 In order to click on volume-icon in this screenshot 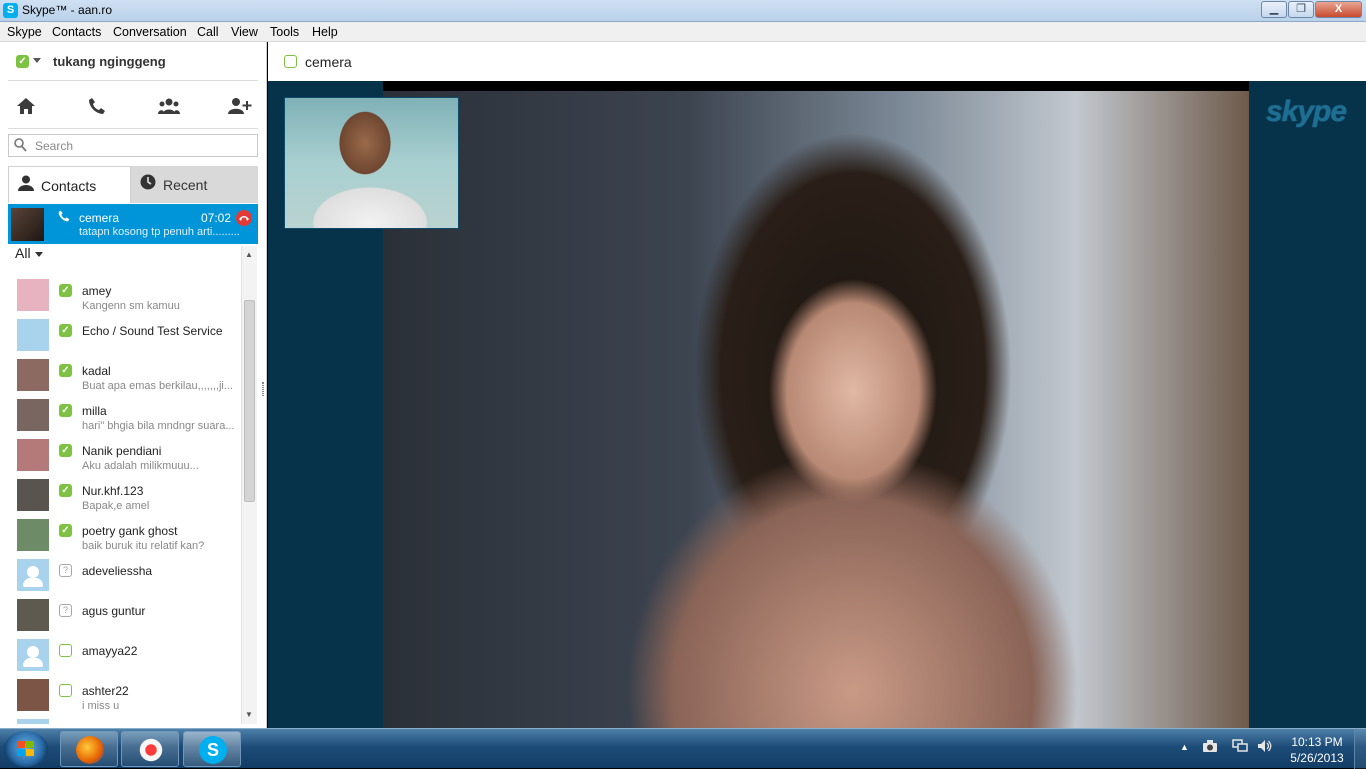, I will do `click(1265, 747)`.